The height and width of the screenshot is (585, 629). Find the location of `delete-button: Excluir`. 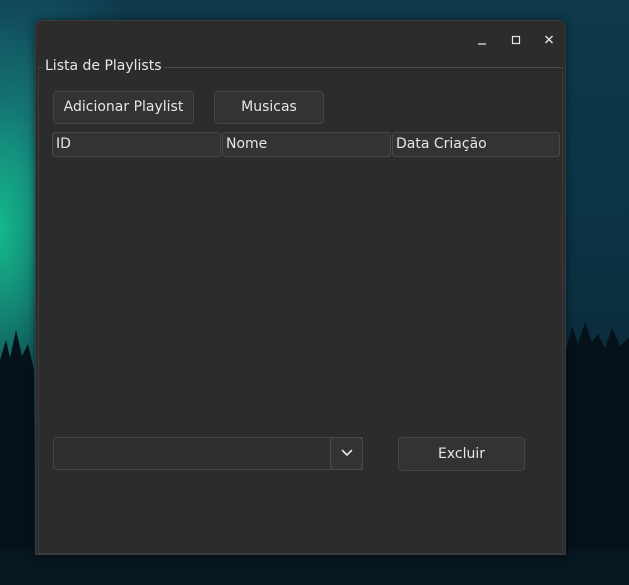

delete-button: Excluir is located at coordinates (461, 454).